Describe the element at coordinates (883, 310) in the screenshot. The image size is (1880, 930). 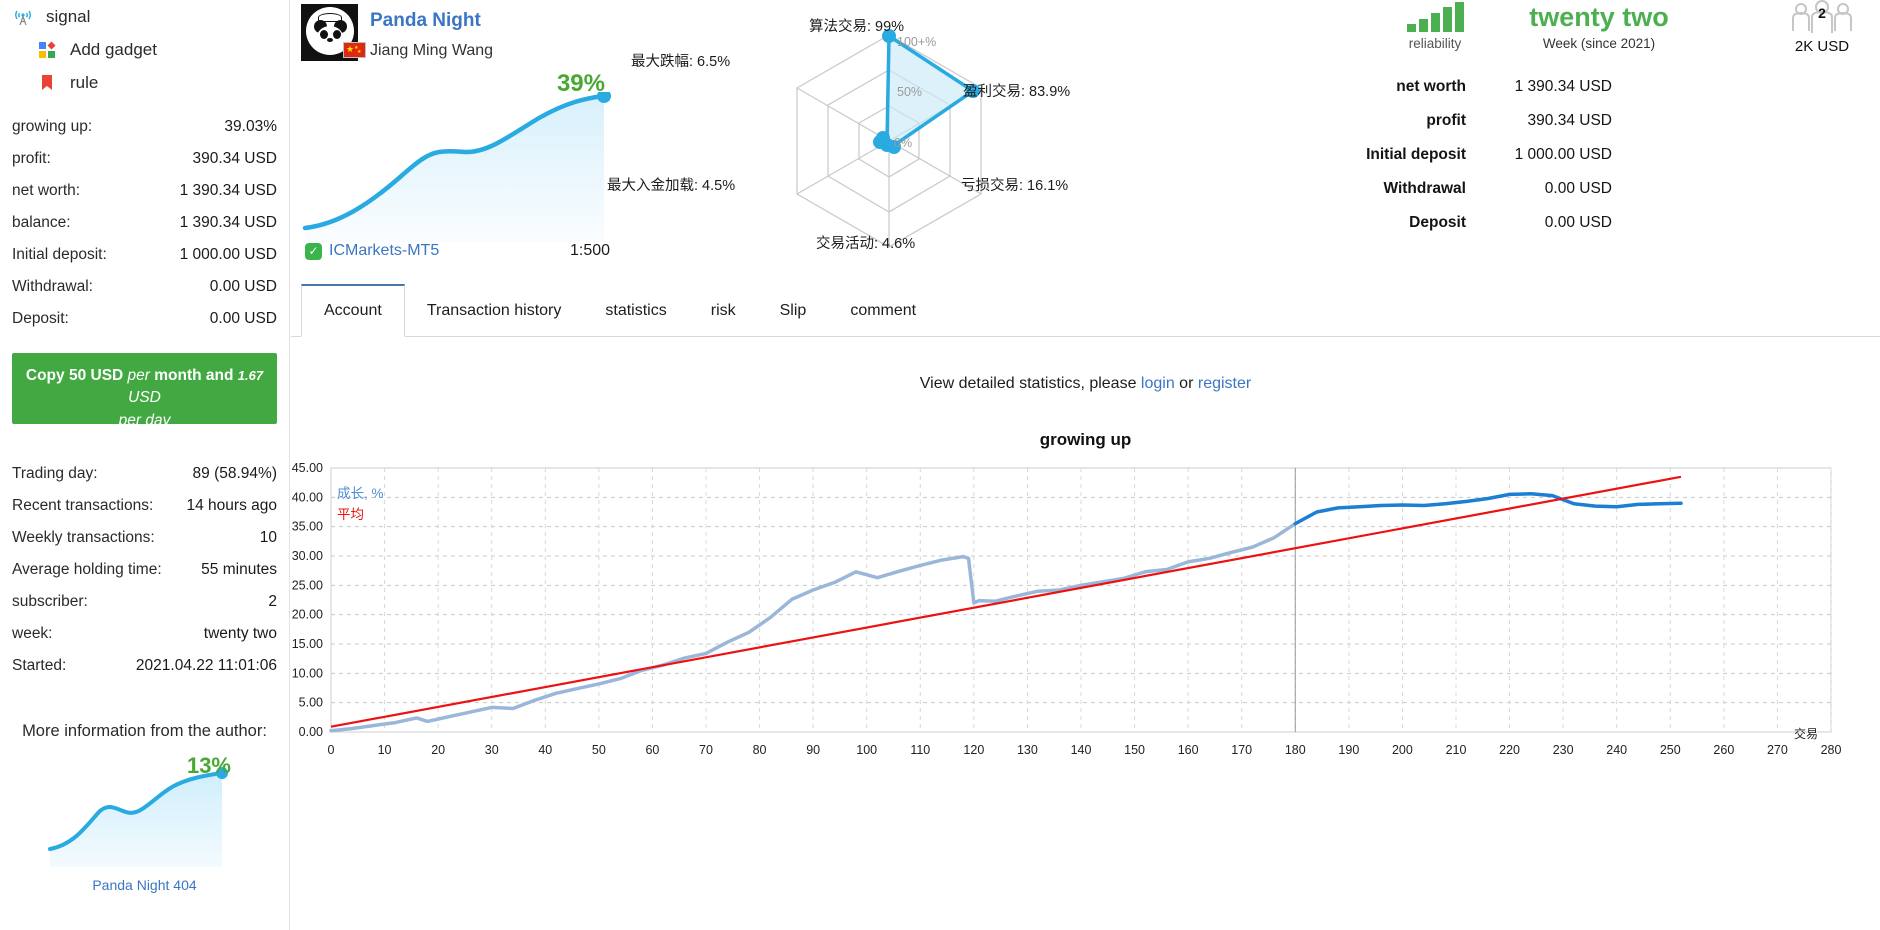
I see `tab-comment: comment` at that location.